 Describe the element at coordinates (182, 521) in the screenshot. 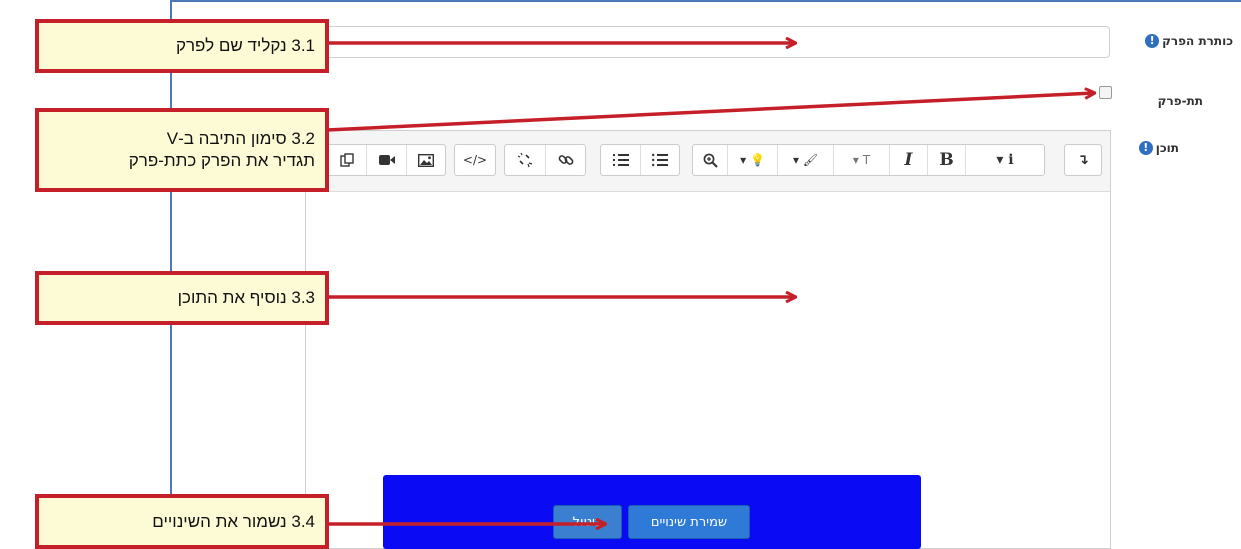

I see `callout-3-4: 3.4 נשמור את השינויים` at that location.